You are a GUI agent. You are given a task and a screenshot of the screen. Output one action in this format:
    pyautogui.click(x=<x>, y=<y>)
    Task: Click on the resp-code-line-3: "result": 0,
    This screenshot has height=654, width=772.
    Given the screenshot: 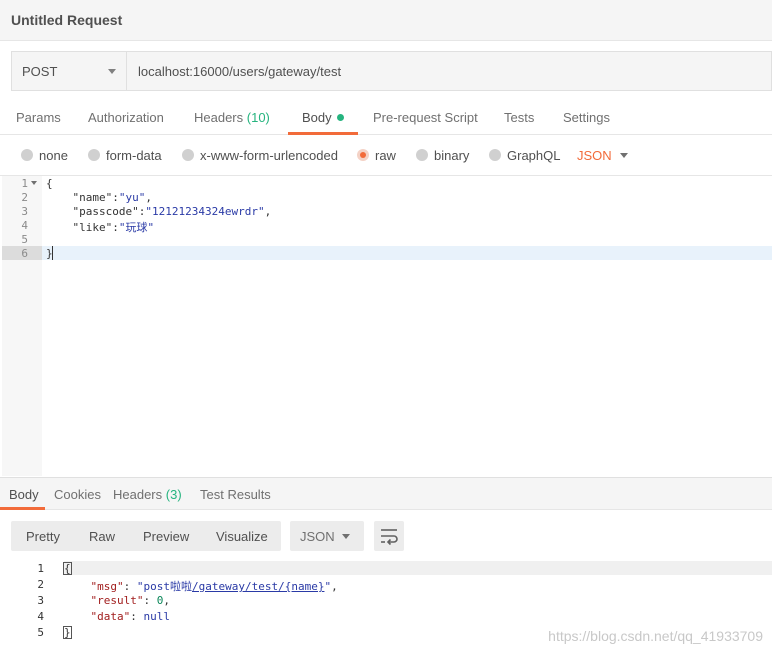 What is the action you would take?
    pyautogui.click(x=130, y=600)
    